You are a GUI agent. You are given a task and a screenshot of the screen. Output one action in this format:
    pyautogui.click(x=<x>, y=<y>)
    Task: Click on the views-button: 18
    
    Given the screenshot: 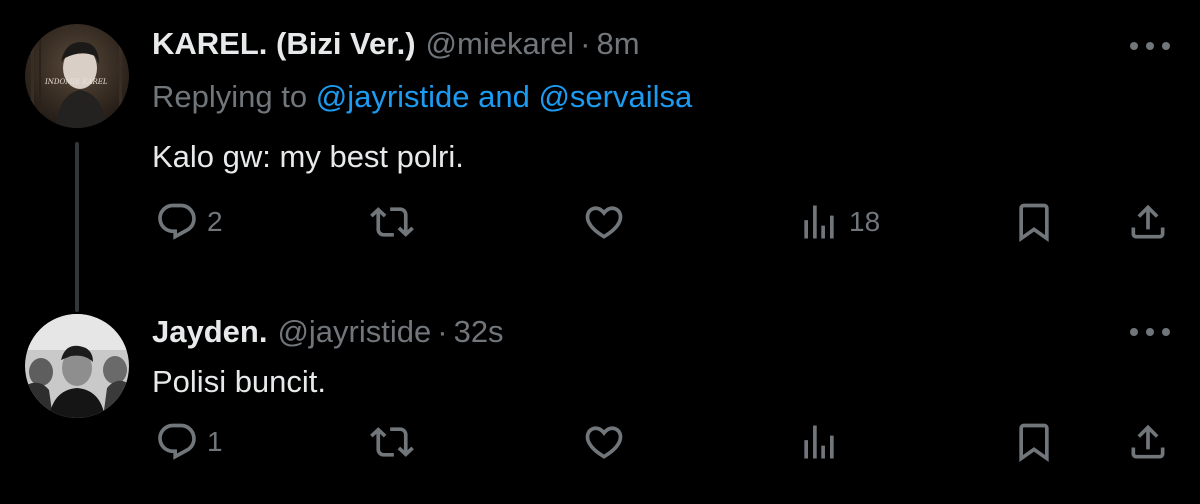 What is the action you would take?
    pyautogui.click(x=838, y=222)
    